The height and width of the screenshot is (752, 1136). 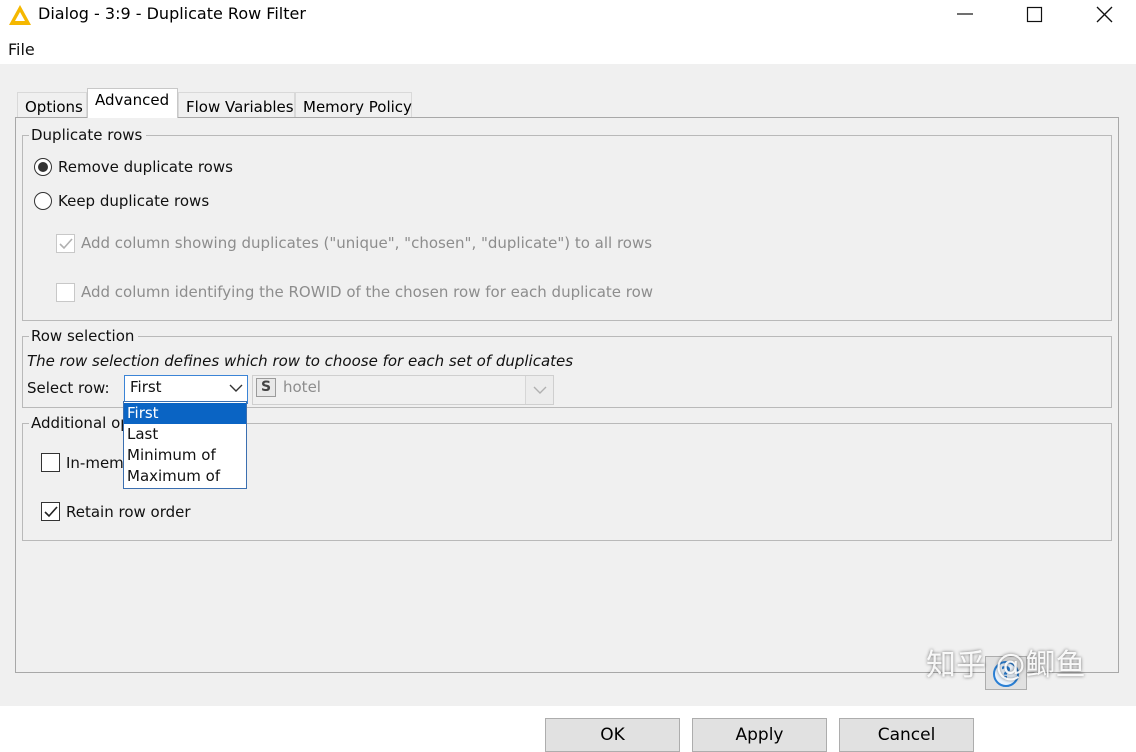 I want to click on dropdown-option-first: First, so click(x=185, y=413).